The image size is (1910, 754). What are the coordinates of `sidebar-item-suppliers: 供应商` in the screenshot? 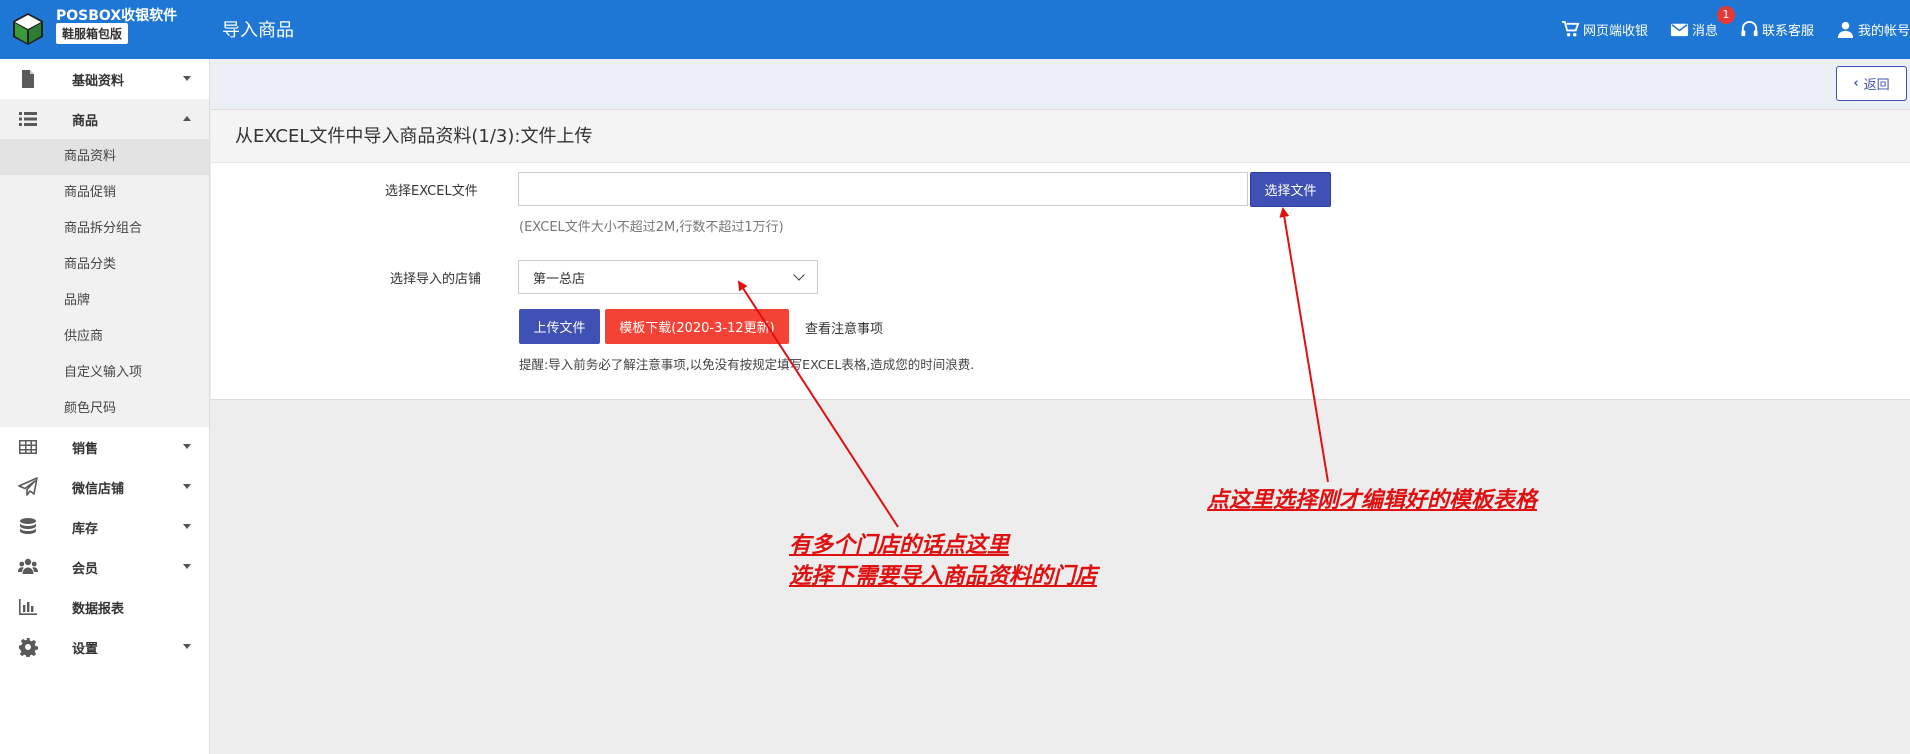 It's located at (104, 337).